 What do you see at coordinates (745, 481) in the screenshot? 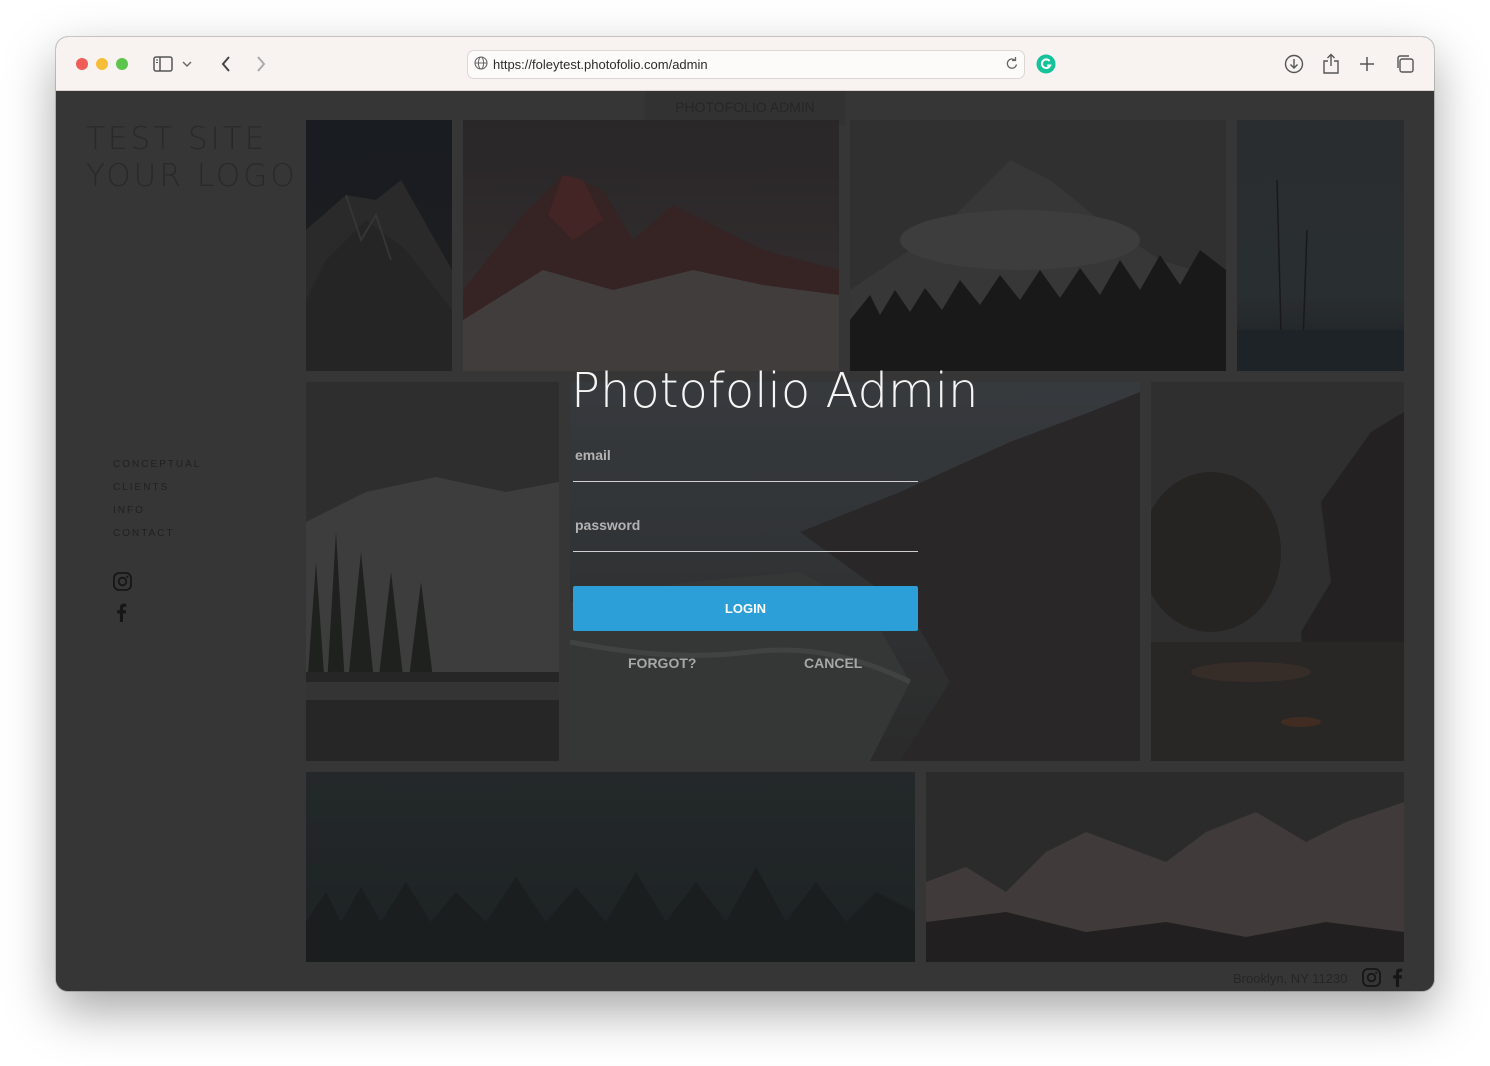
I see `email-underline` at bounding box center [745, 481].